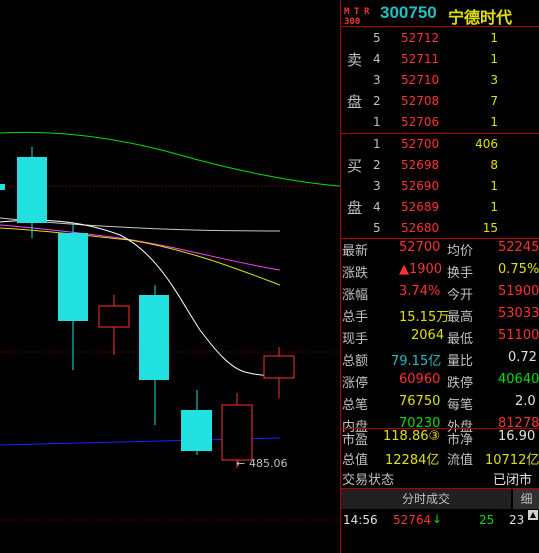 The height and width of the screenshot is (553, 539). I want to click on buy-row: 4 52689 1, so click(440, 207).